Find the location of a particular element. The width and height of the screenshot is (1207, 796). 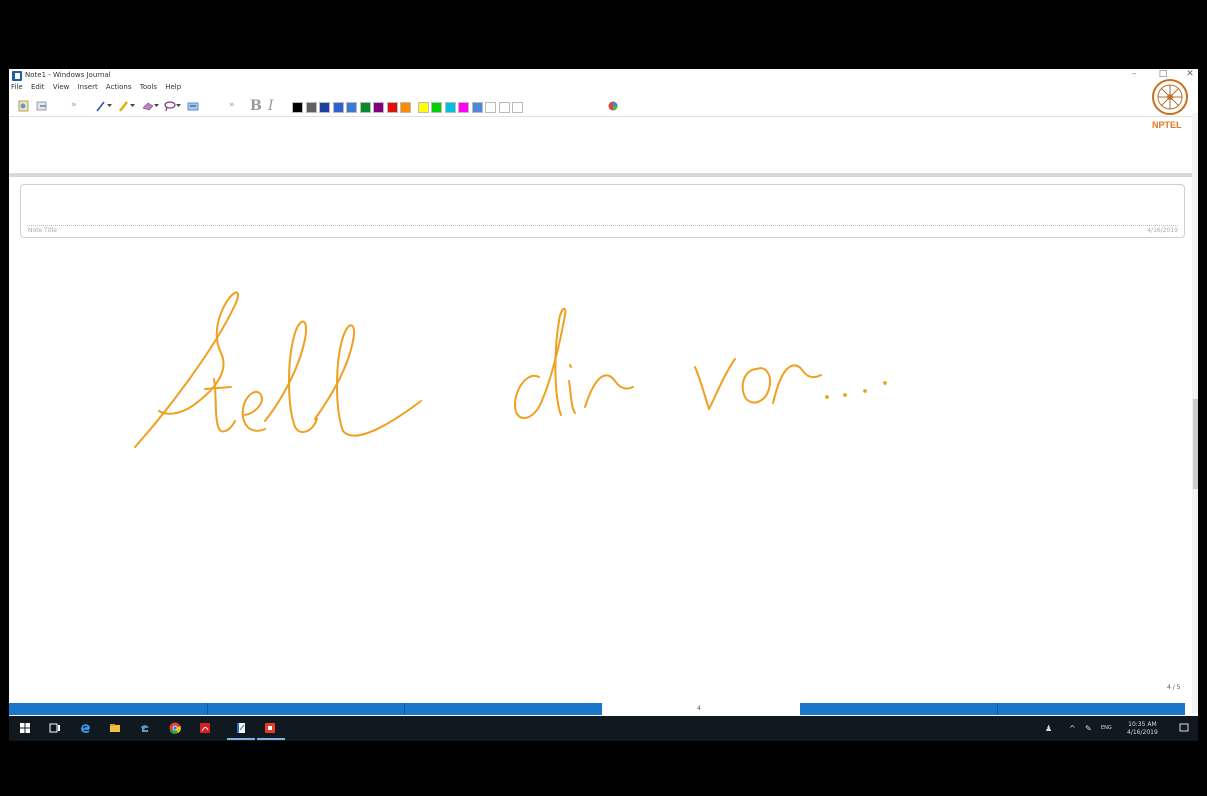

lasso-select-icon is located at coordinates (170, 106).